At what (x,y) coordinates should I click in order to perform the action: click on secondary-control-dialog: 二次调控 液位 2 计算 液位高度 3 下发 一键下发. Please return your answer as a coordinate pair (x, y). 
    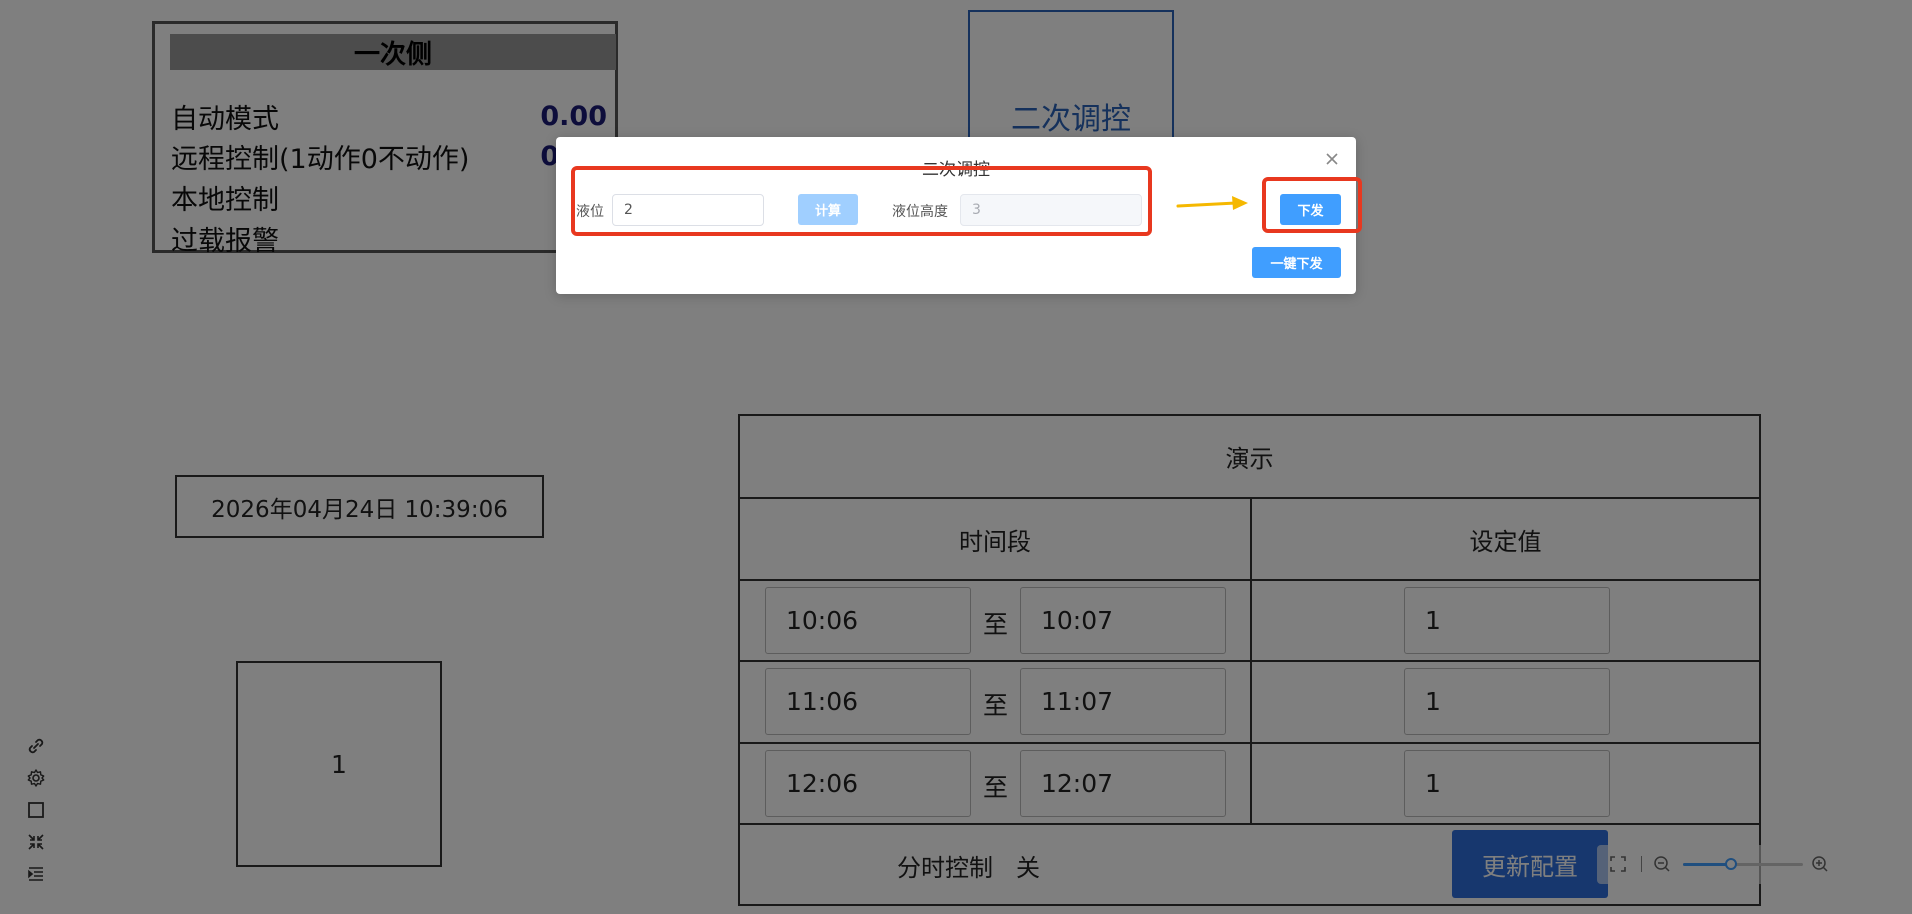
    Looking at the image, I should click on (959, 215).